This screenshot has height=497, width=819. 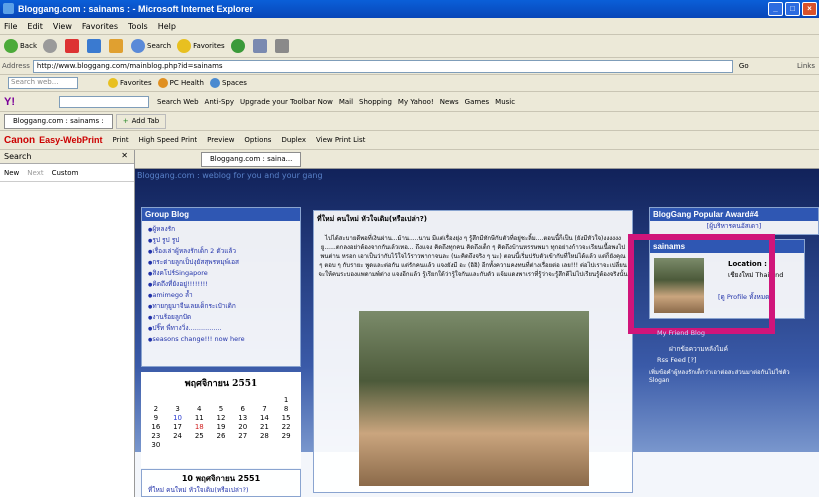 I want to click on calendar-day: 26, so click(x=221, y=436).